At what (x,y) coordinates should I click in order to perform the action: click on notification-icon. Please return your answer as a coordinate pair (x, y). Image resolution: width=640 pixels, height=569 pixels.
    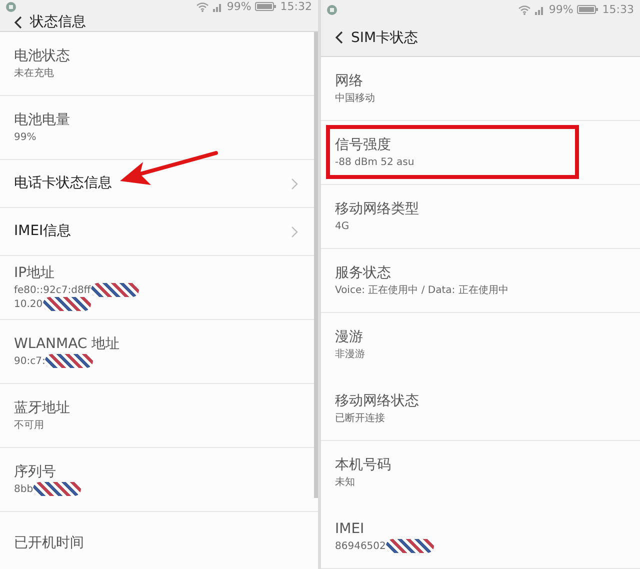
    Looking at the image, I should click on (332, 9).